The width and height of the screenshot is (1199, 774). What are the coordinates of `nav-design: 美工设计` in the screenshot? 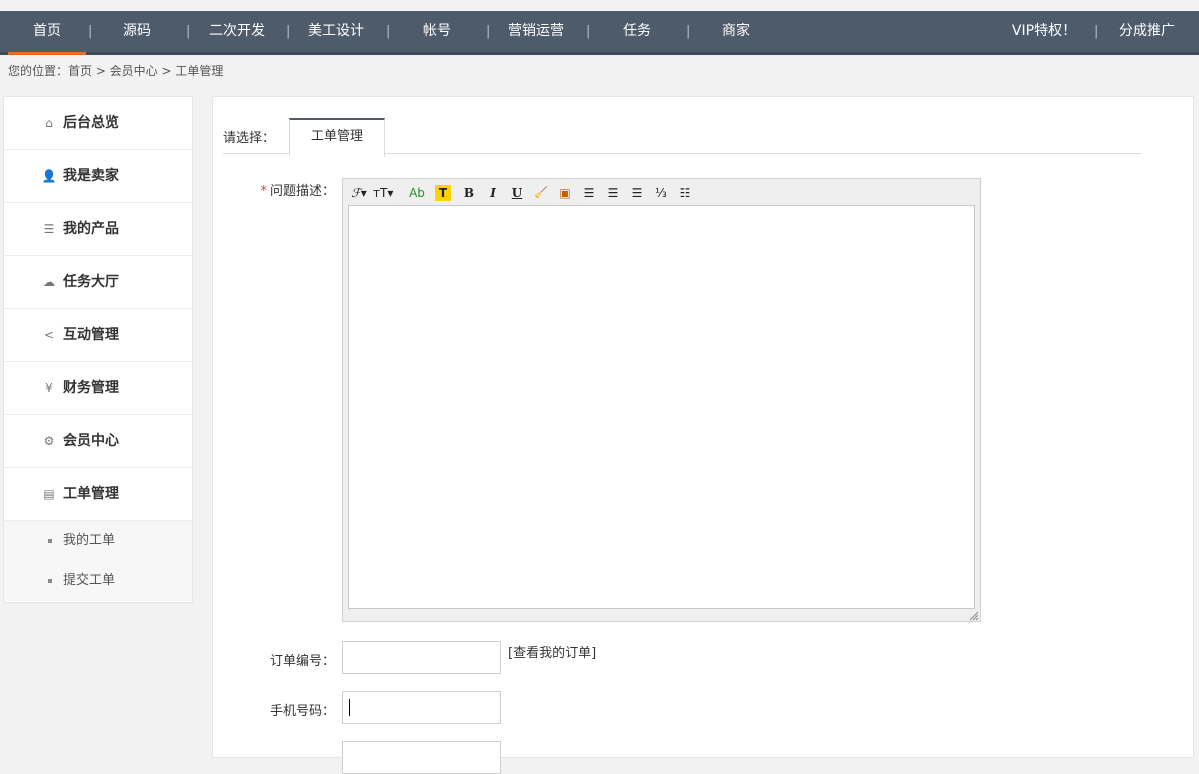 It's located at (336, 31).